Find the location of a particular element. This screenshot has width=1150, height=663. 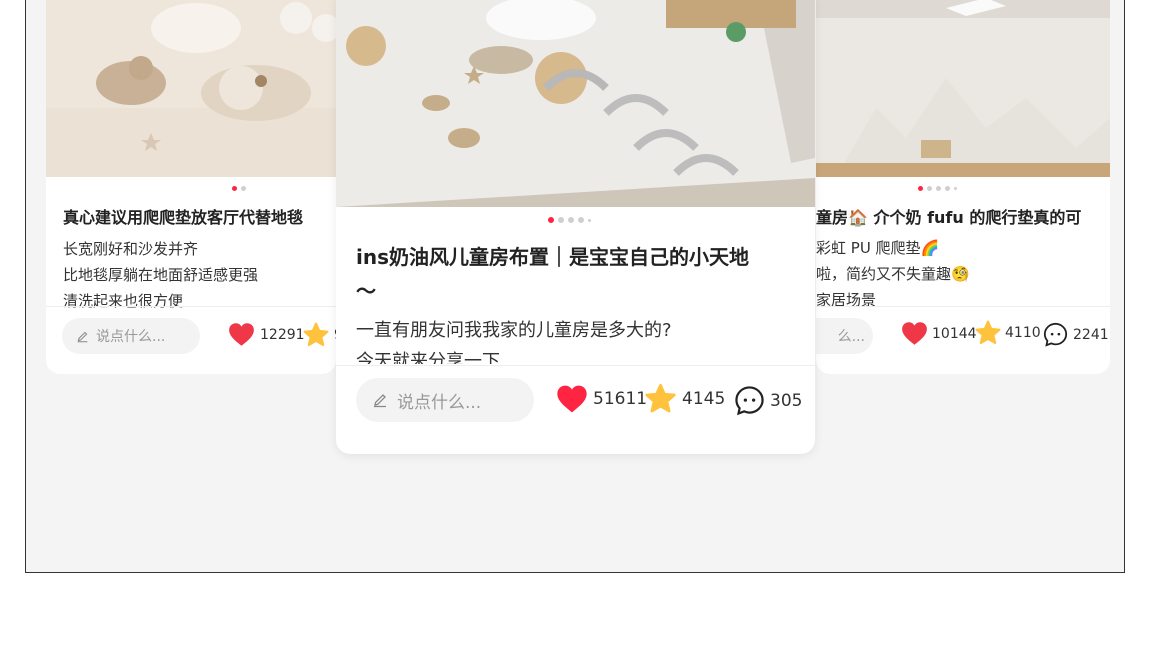

comment-button: 305 is located at coordinates (767, 400).